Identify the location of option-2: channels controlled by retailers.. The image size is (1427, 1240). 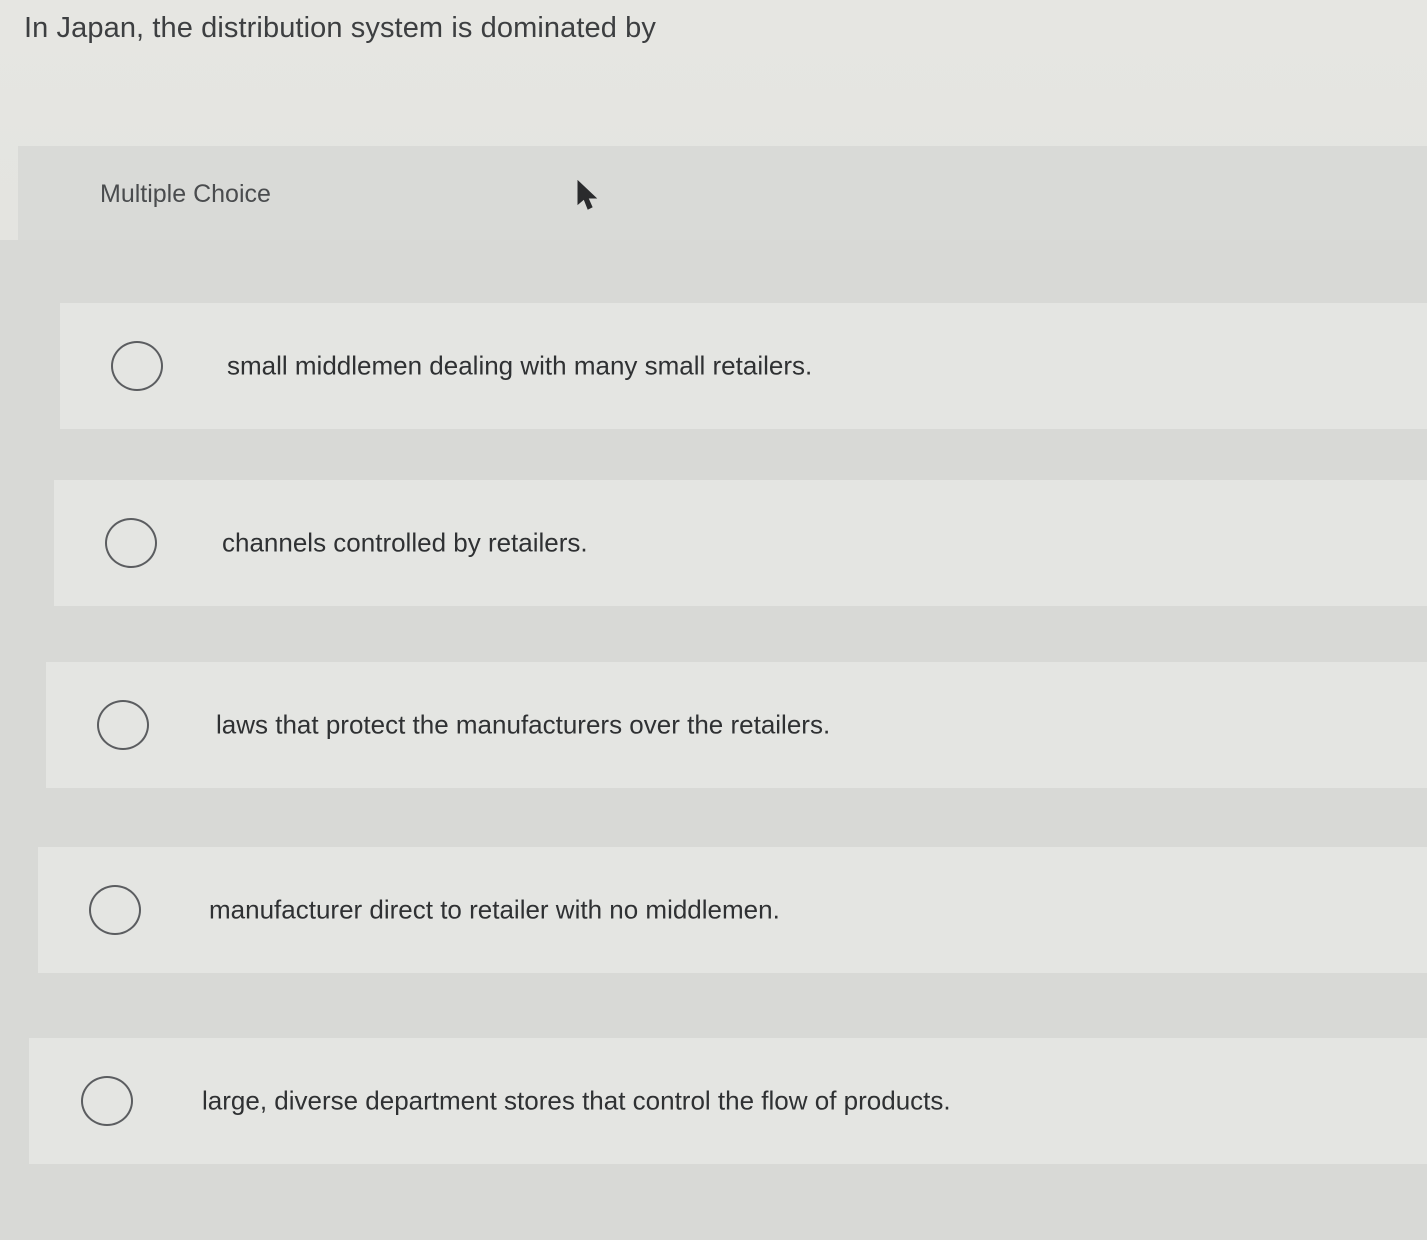
(740, 543).